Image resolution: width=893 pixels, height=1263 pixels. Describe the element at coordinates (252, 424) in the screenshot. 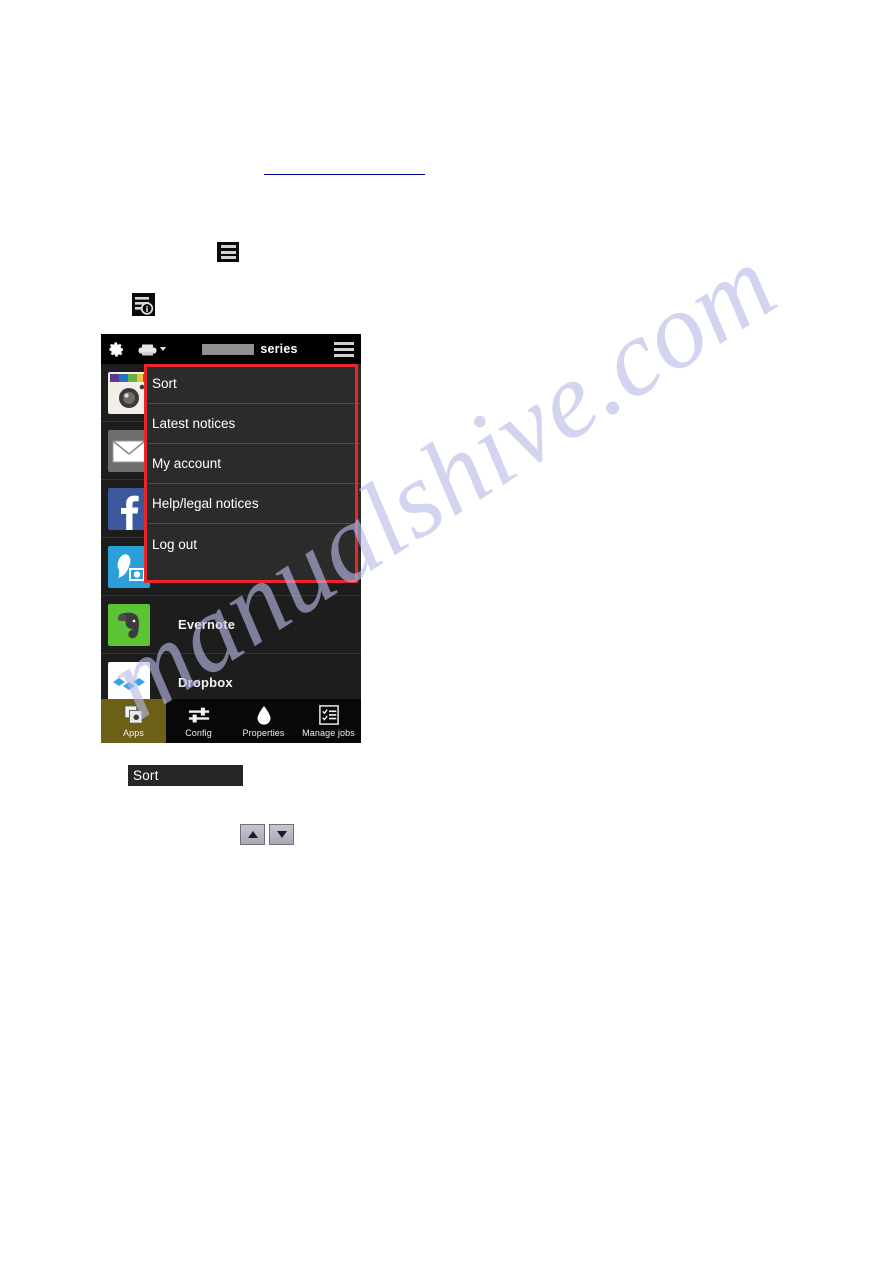

I see `menu-item-latest-notices: Latest notices` at that location.